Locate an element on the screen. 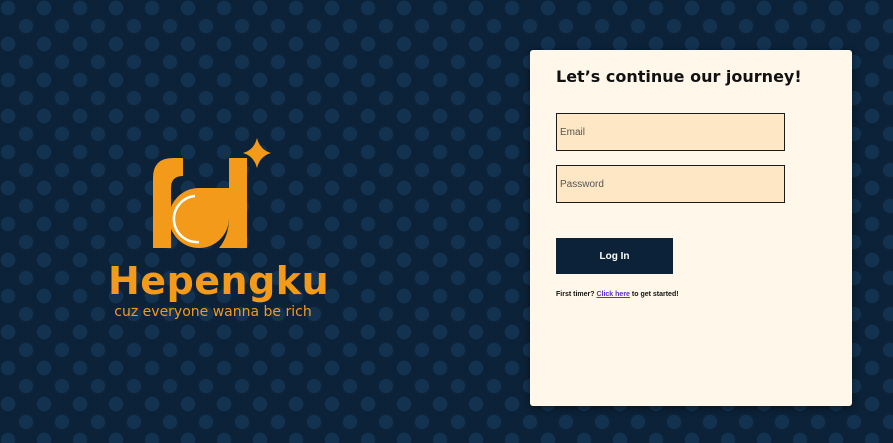 The width and height of the screenshot is (893, 443). signup-prompt: First timer? Click here to get started! is located at coordinates (617, 294).